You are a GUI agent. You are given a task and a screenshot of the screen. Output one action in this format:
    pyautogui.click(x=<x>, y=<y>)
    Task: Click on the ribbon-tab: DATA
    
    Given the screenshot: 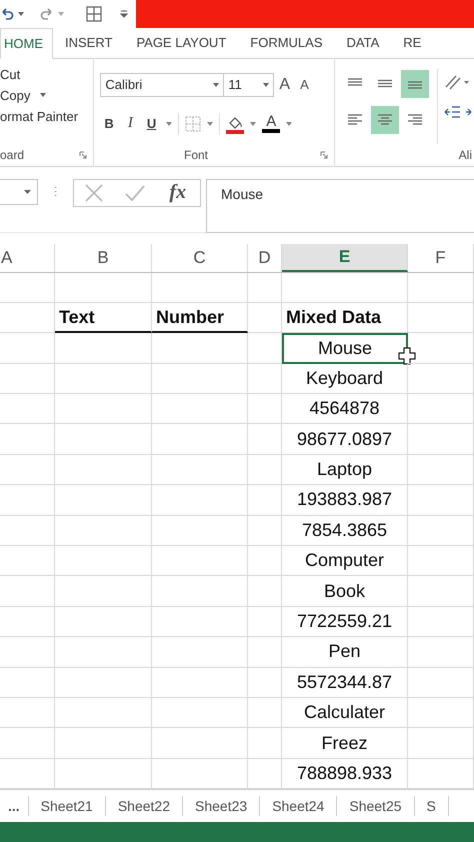 What is the action you would take?
    pyautogui.click(x=363, y=43)
    